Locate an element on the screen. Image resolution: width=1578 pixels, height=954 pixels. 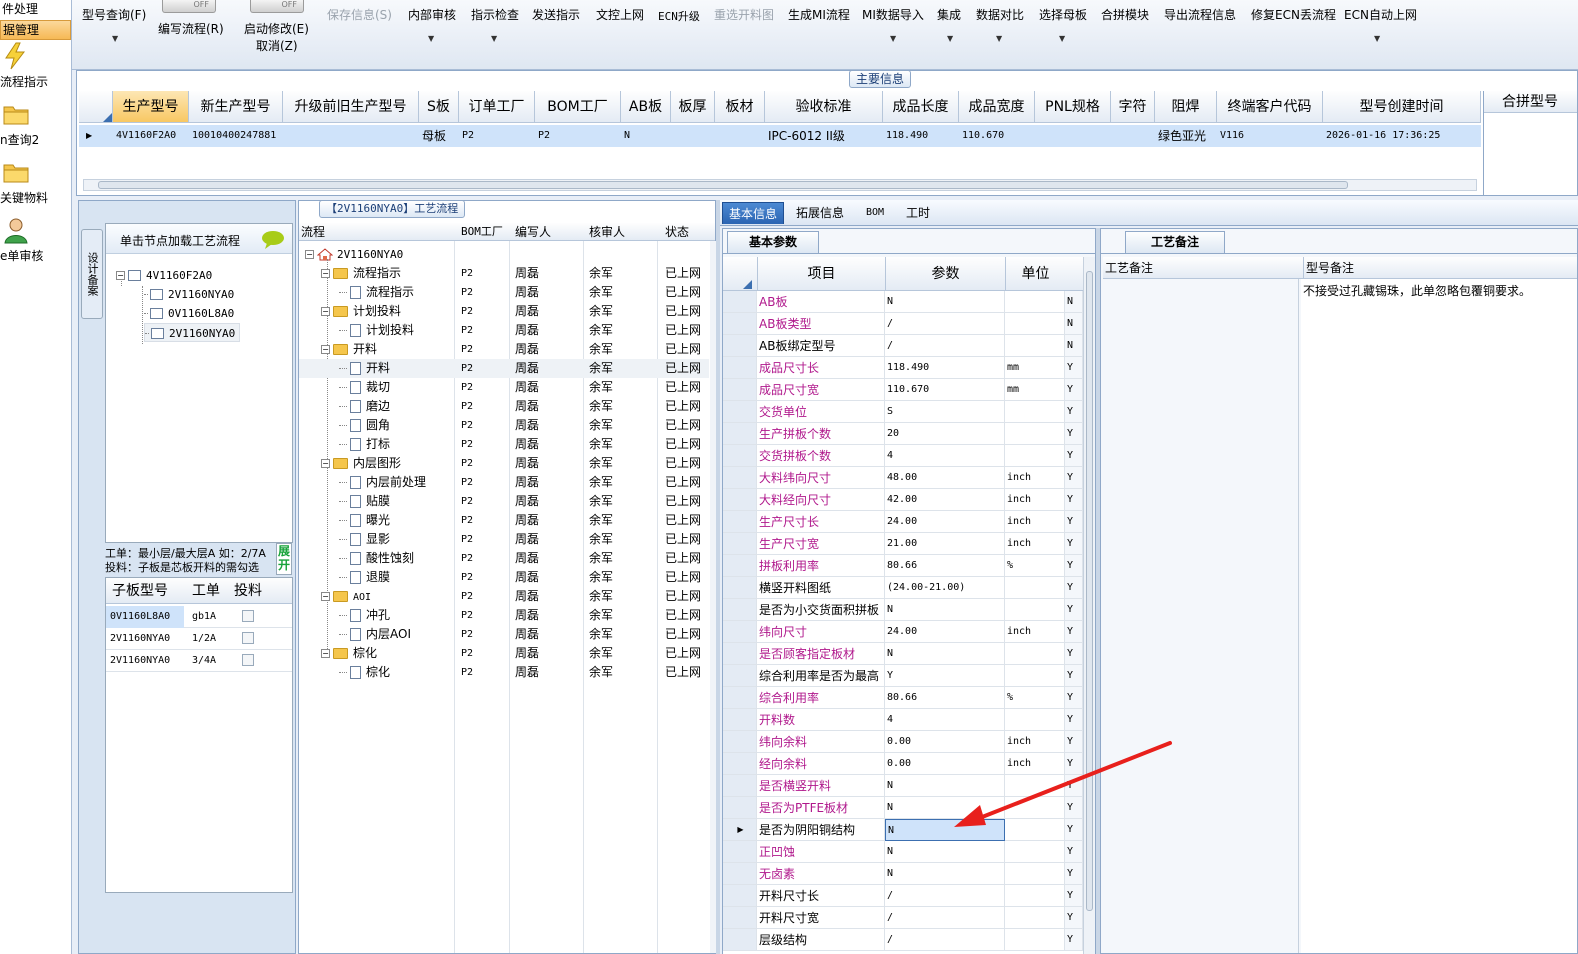
nav-item-processing: 件处理 is located at coordinates (35, 10).